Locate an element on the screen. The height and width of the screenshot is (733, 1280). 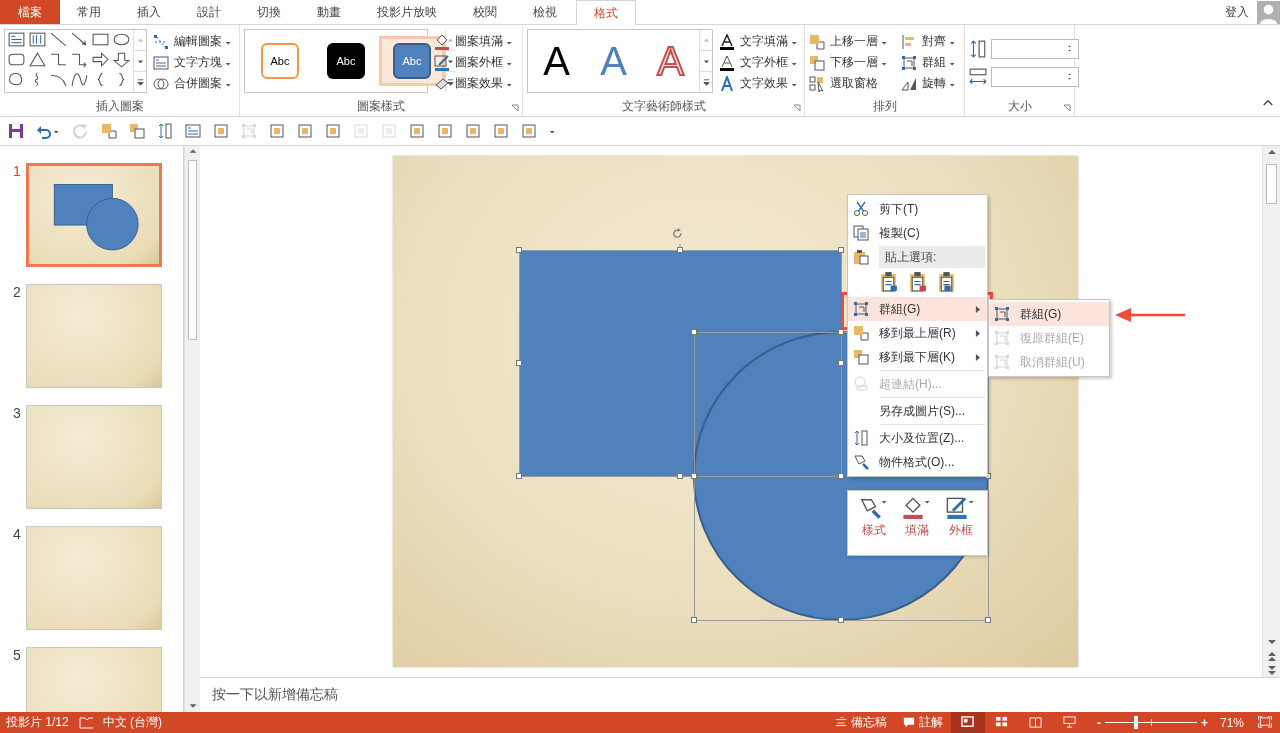
ribbon-tab: 切換 is located at coordinates (269, 12).